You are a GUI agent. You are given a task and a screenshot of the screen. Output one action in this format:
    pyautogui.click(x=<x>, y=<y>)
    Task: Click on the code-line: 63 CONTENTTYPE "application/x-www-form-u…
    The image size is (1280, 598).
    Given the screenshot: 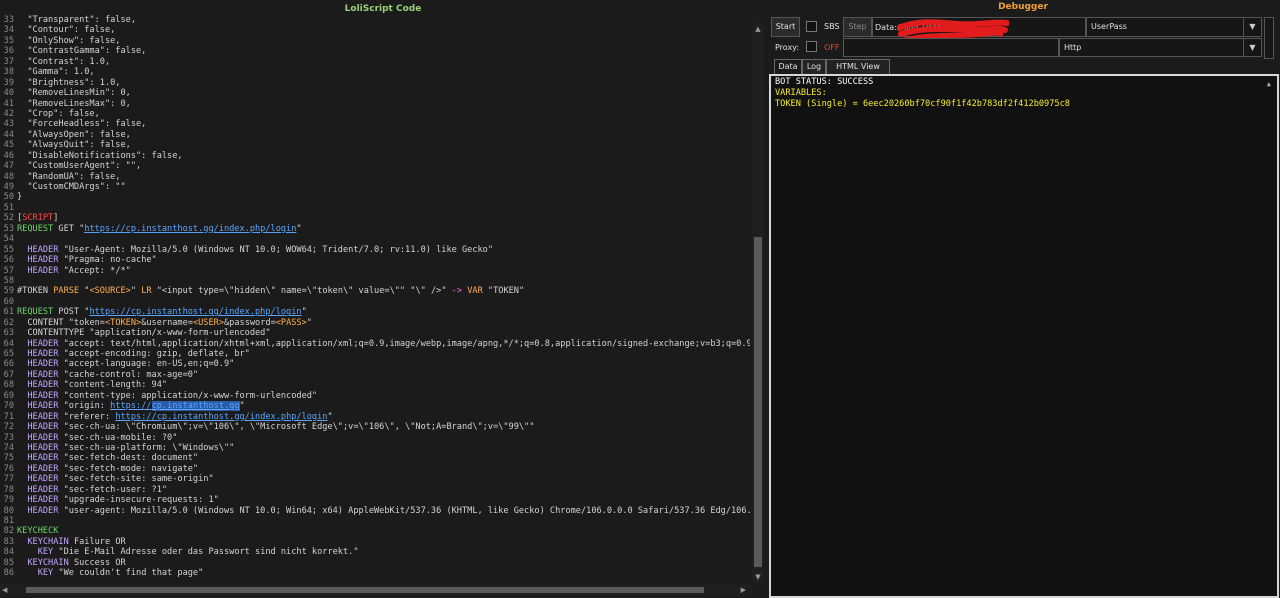 What is the action you would take?
    pyautogui.click(x=375, y=333)
    